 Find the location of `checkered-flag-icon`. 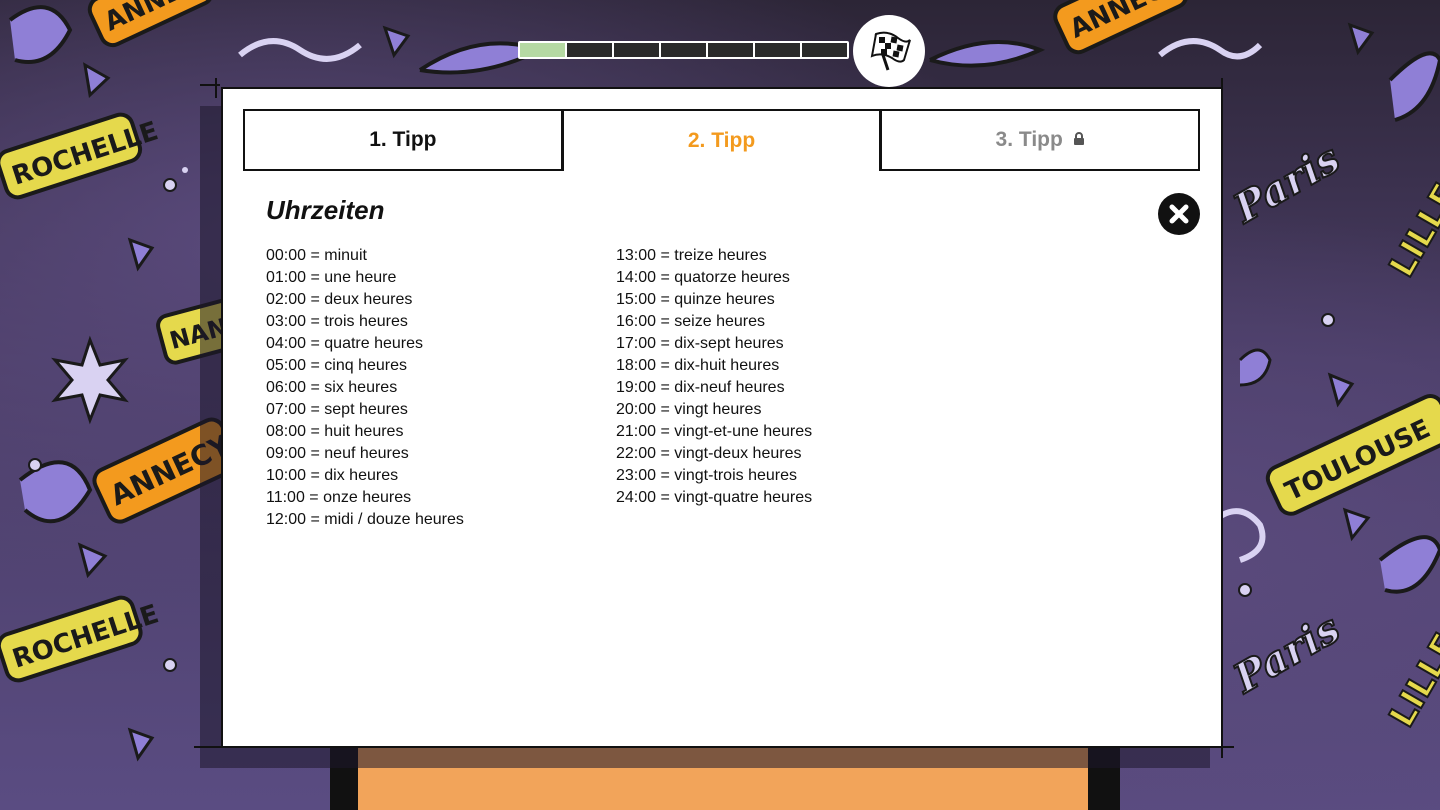

checkered-flag-icon is located at coordinates (889, 51).